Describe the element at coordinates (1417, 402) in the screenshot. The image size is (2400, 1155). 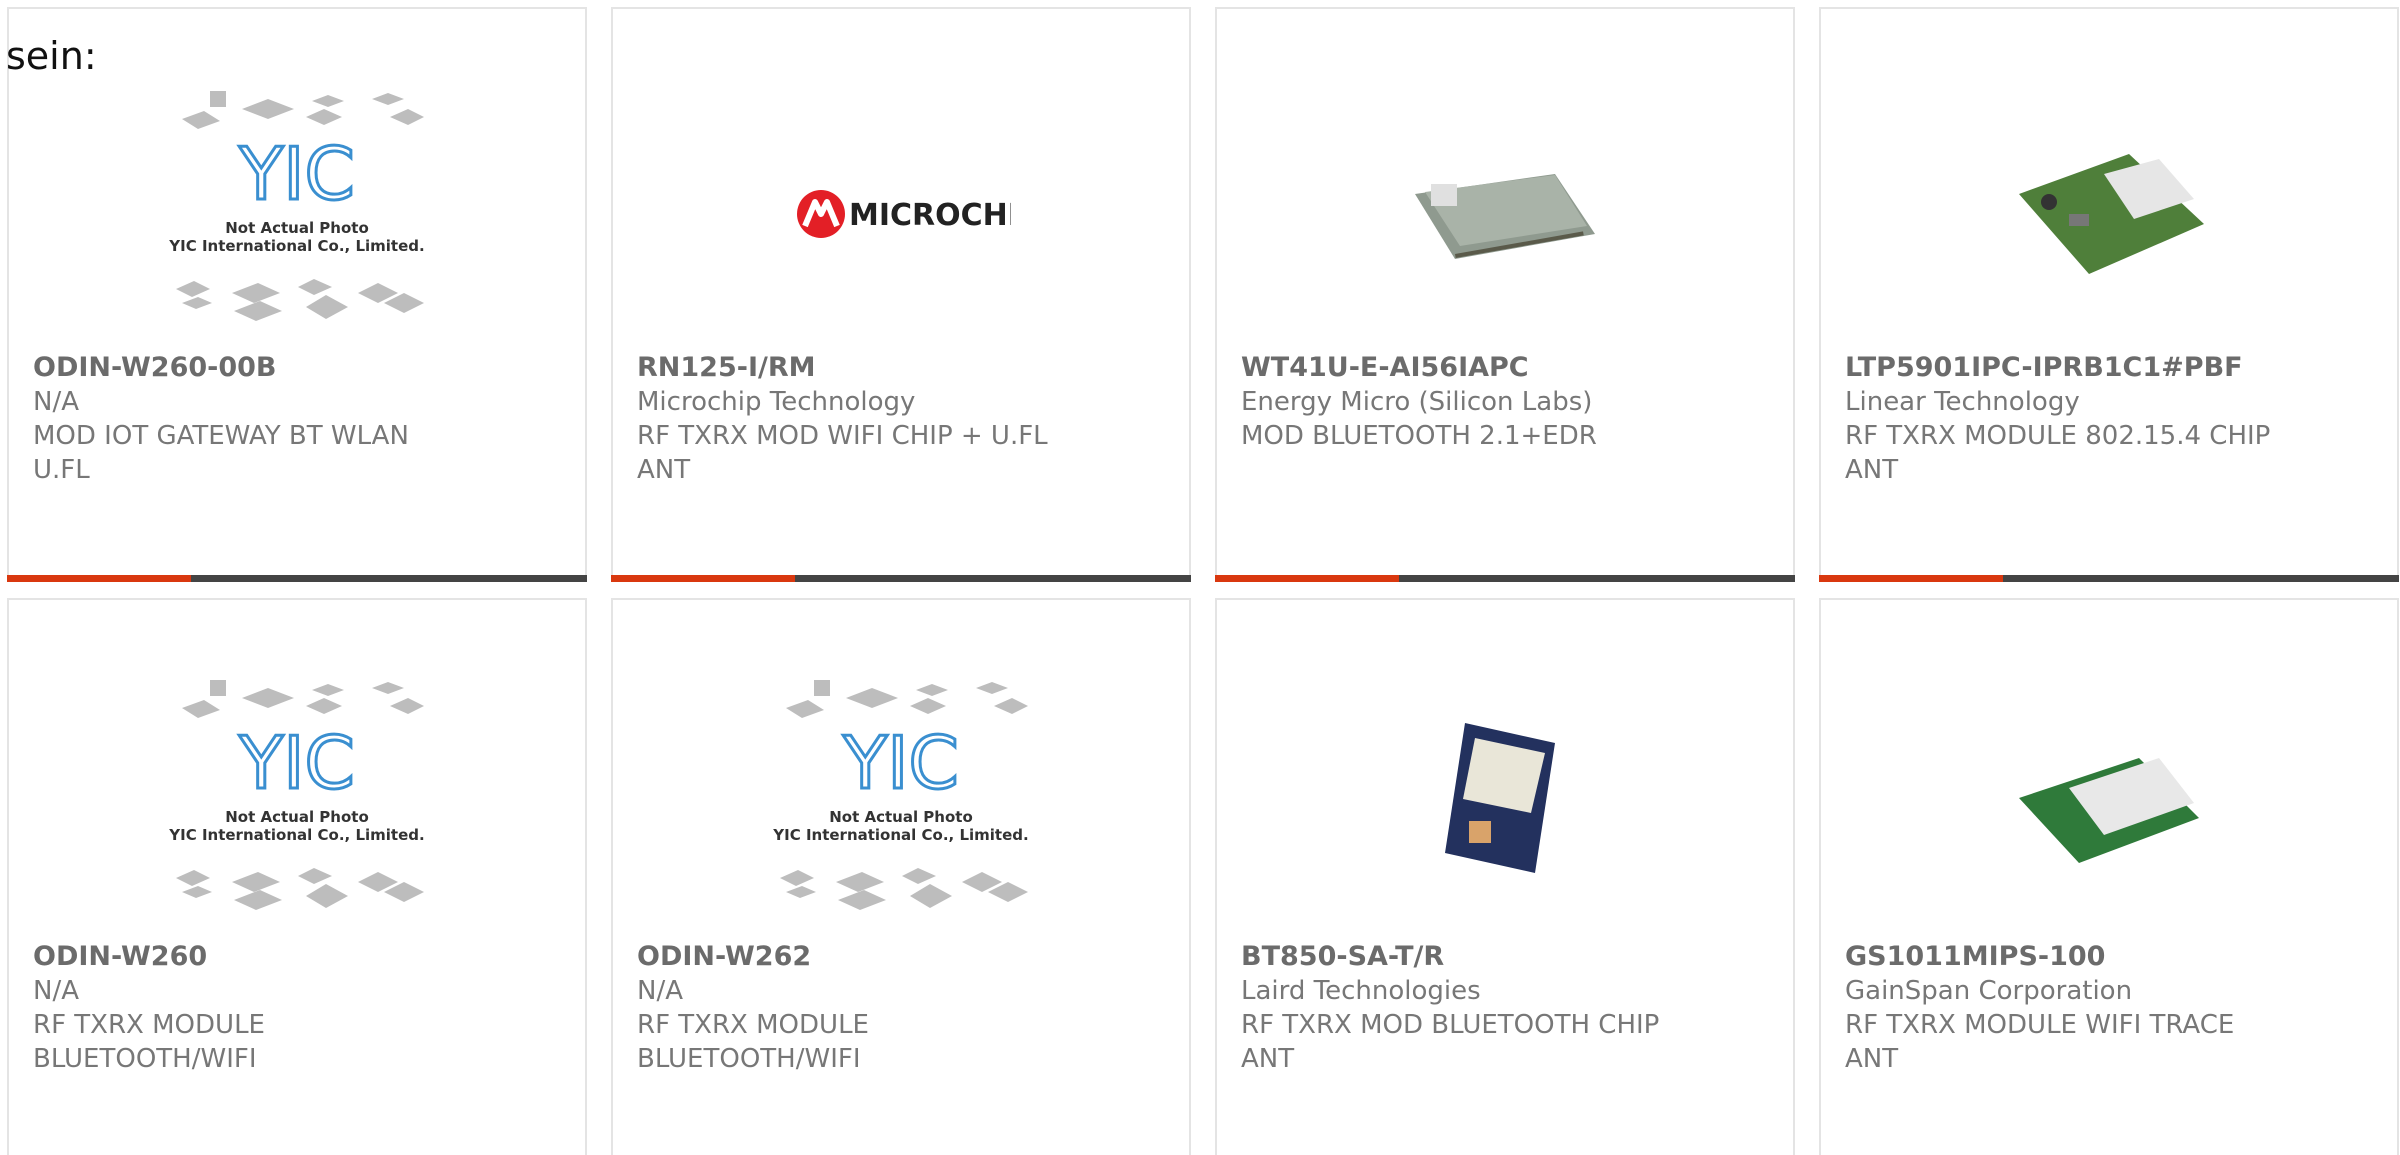
I see `manufacturer: Energy Micro (Silicon Labs)` at that location.